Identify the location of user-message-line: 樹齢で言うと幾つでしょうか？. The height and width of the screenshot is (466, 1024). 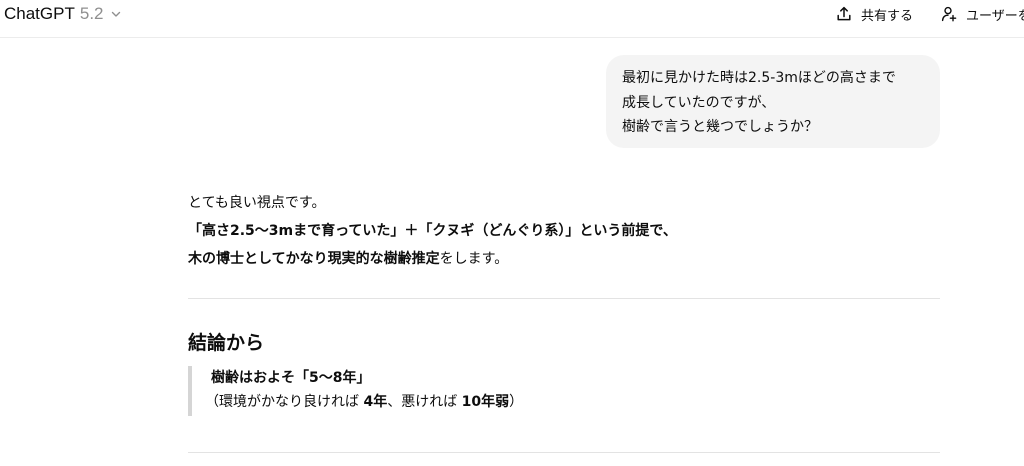
(720, 127).